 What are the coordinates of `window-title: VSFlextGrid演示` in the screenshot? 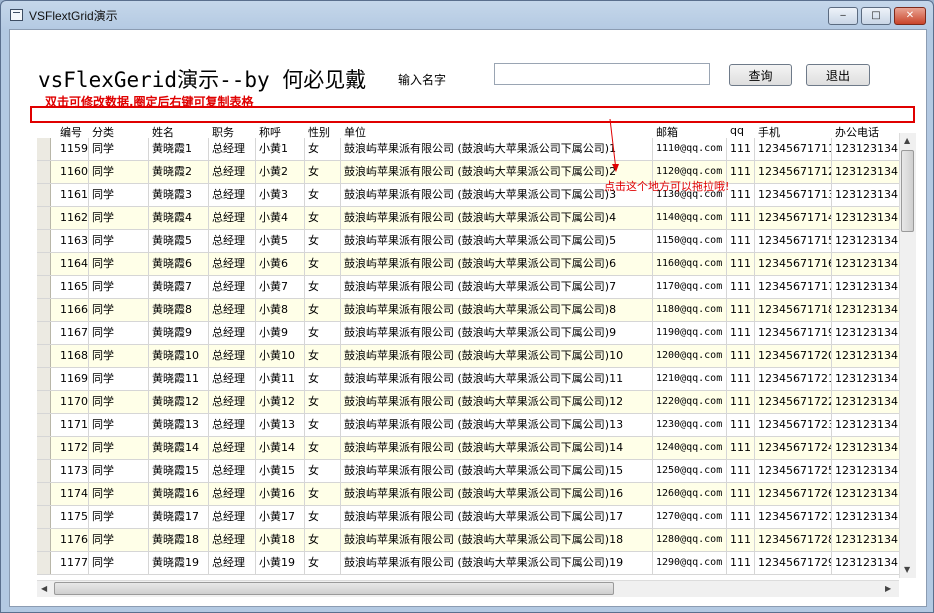 It's located at (73, 16).